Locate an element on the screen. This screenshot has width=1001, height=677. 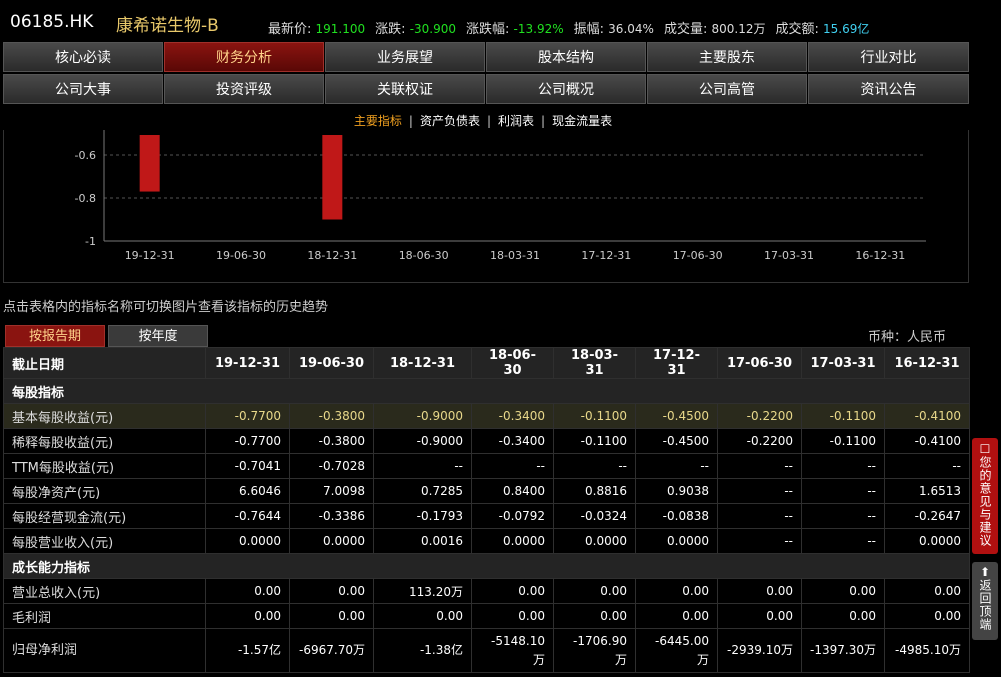
y-tick-label: -0.6 is located at coordinates (85, 155).